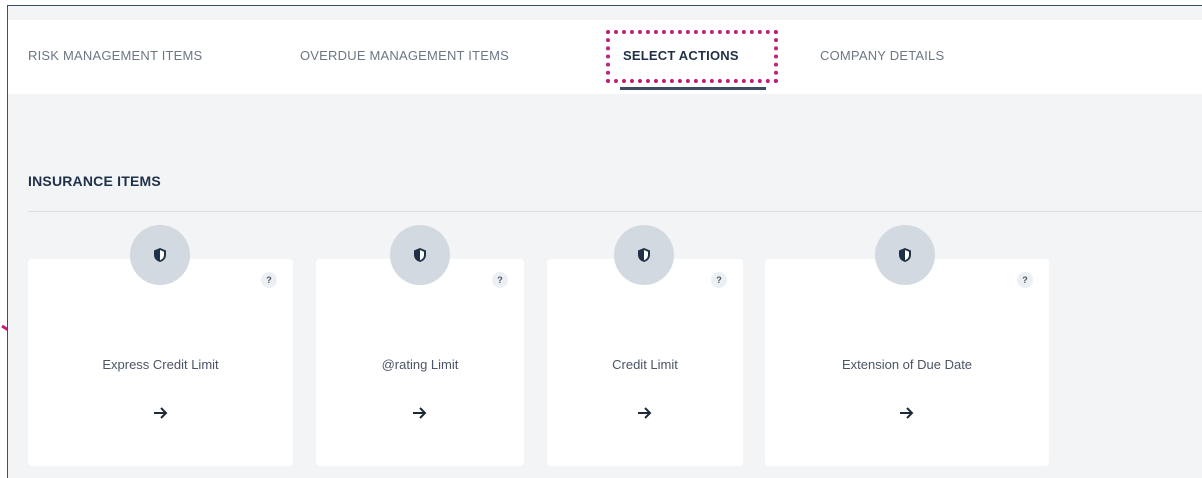 Image resolution: width=1202 pixels, height=478 pixels. I want to click on card-label: Express Credit Limit, so click(160, 364).